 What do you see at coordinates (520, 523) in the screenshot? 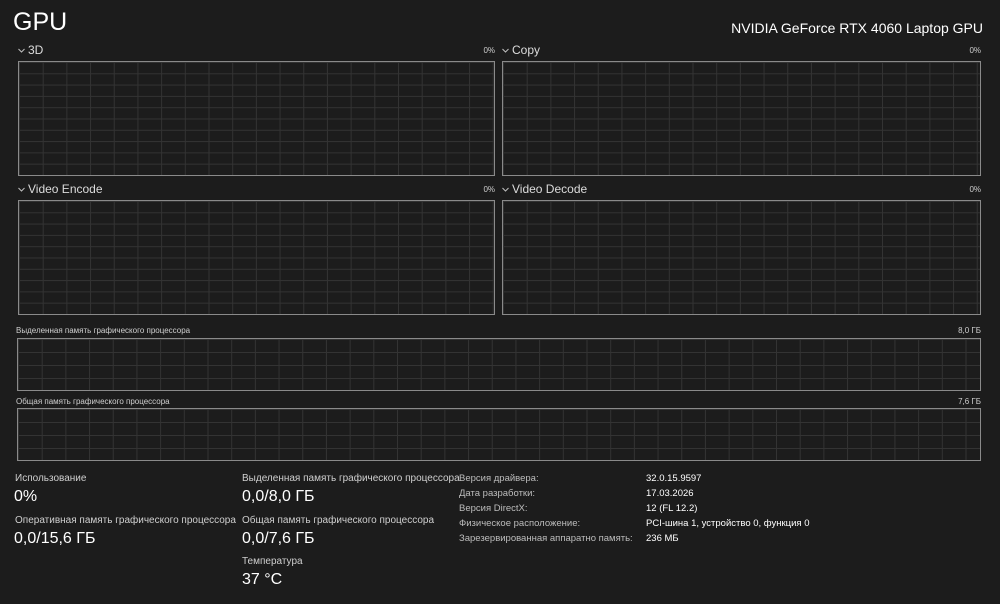
I see `info-key-physical-location: Физическое расположение:` at bounding box center [520, 523].